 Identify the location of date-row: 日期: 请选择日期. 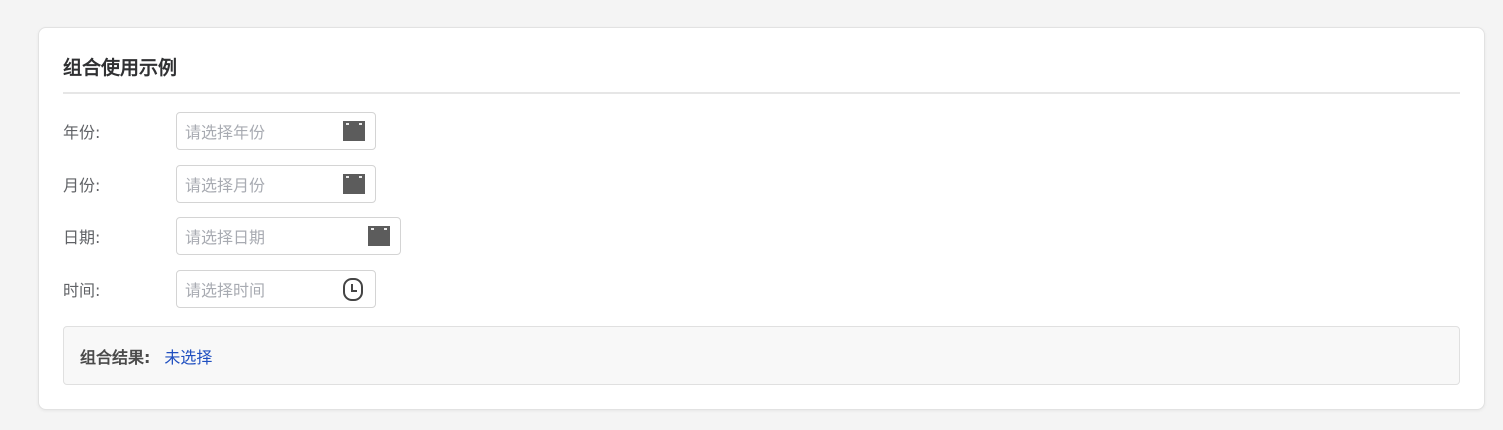
(232, 236).